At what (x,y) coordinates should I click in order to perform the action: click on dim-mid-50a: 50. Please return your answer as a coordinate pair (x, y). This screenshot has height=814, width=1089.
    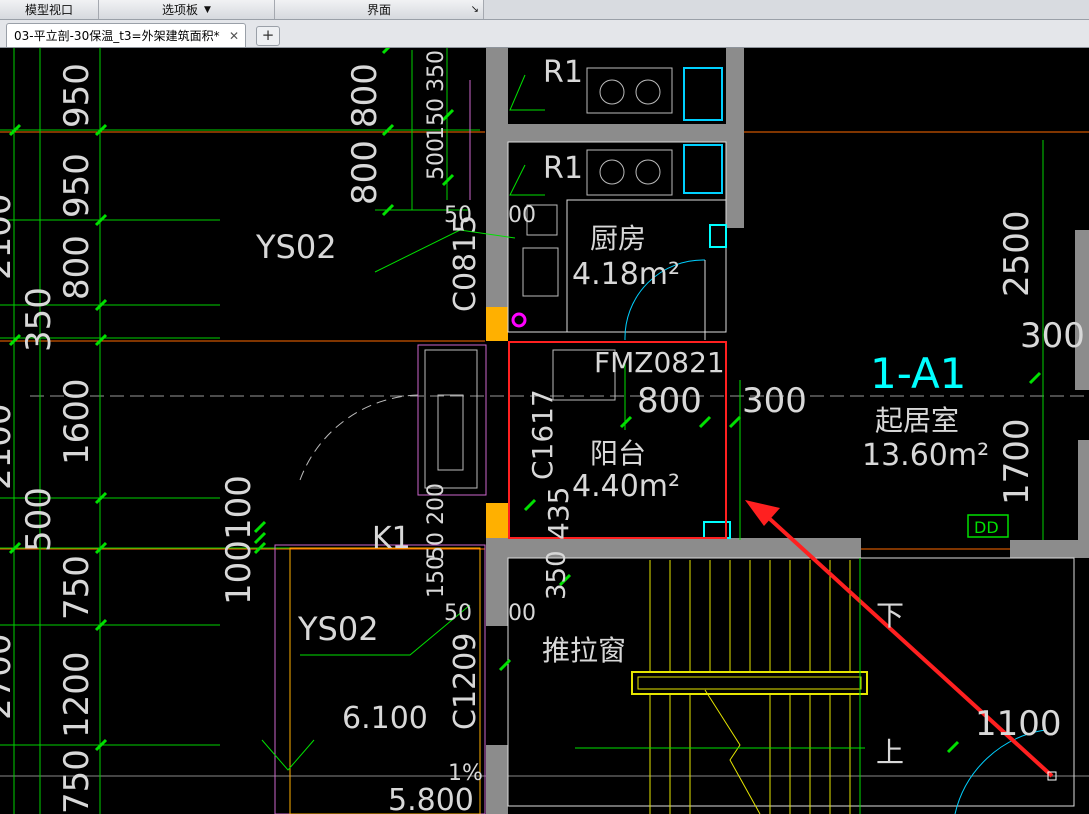
    Looking at the image, I should click on (458, 215).